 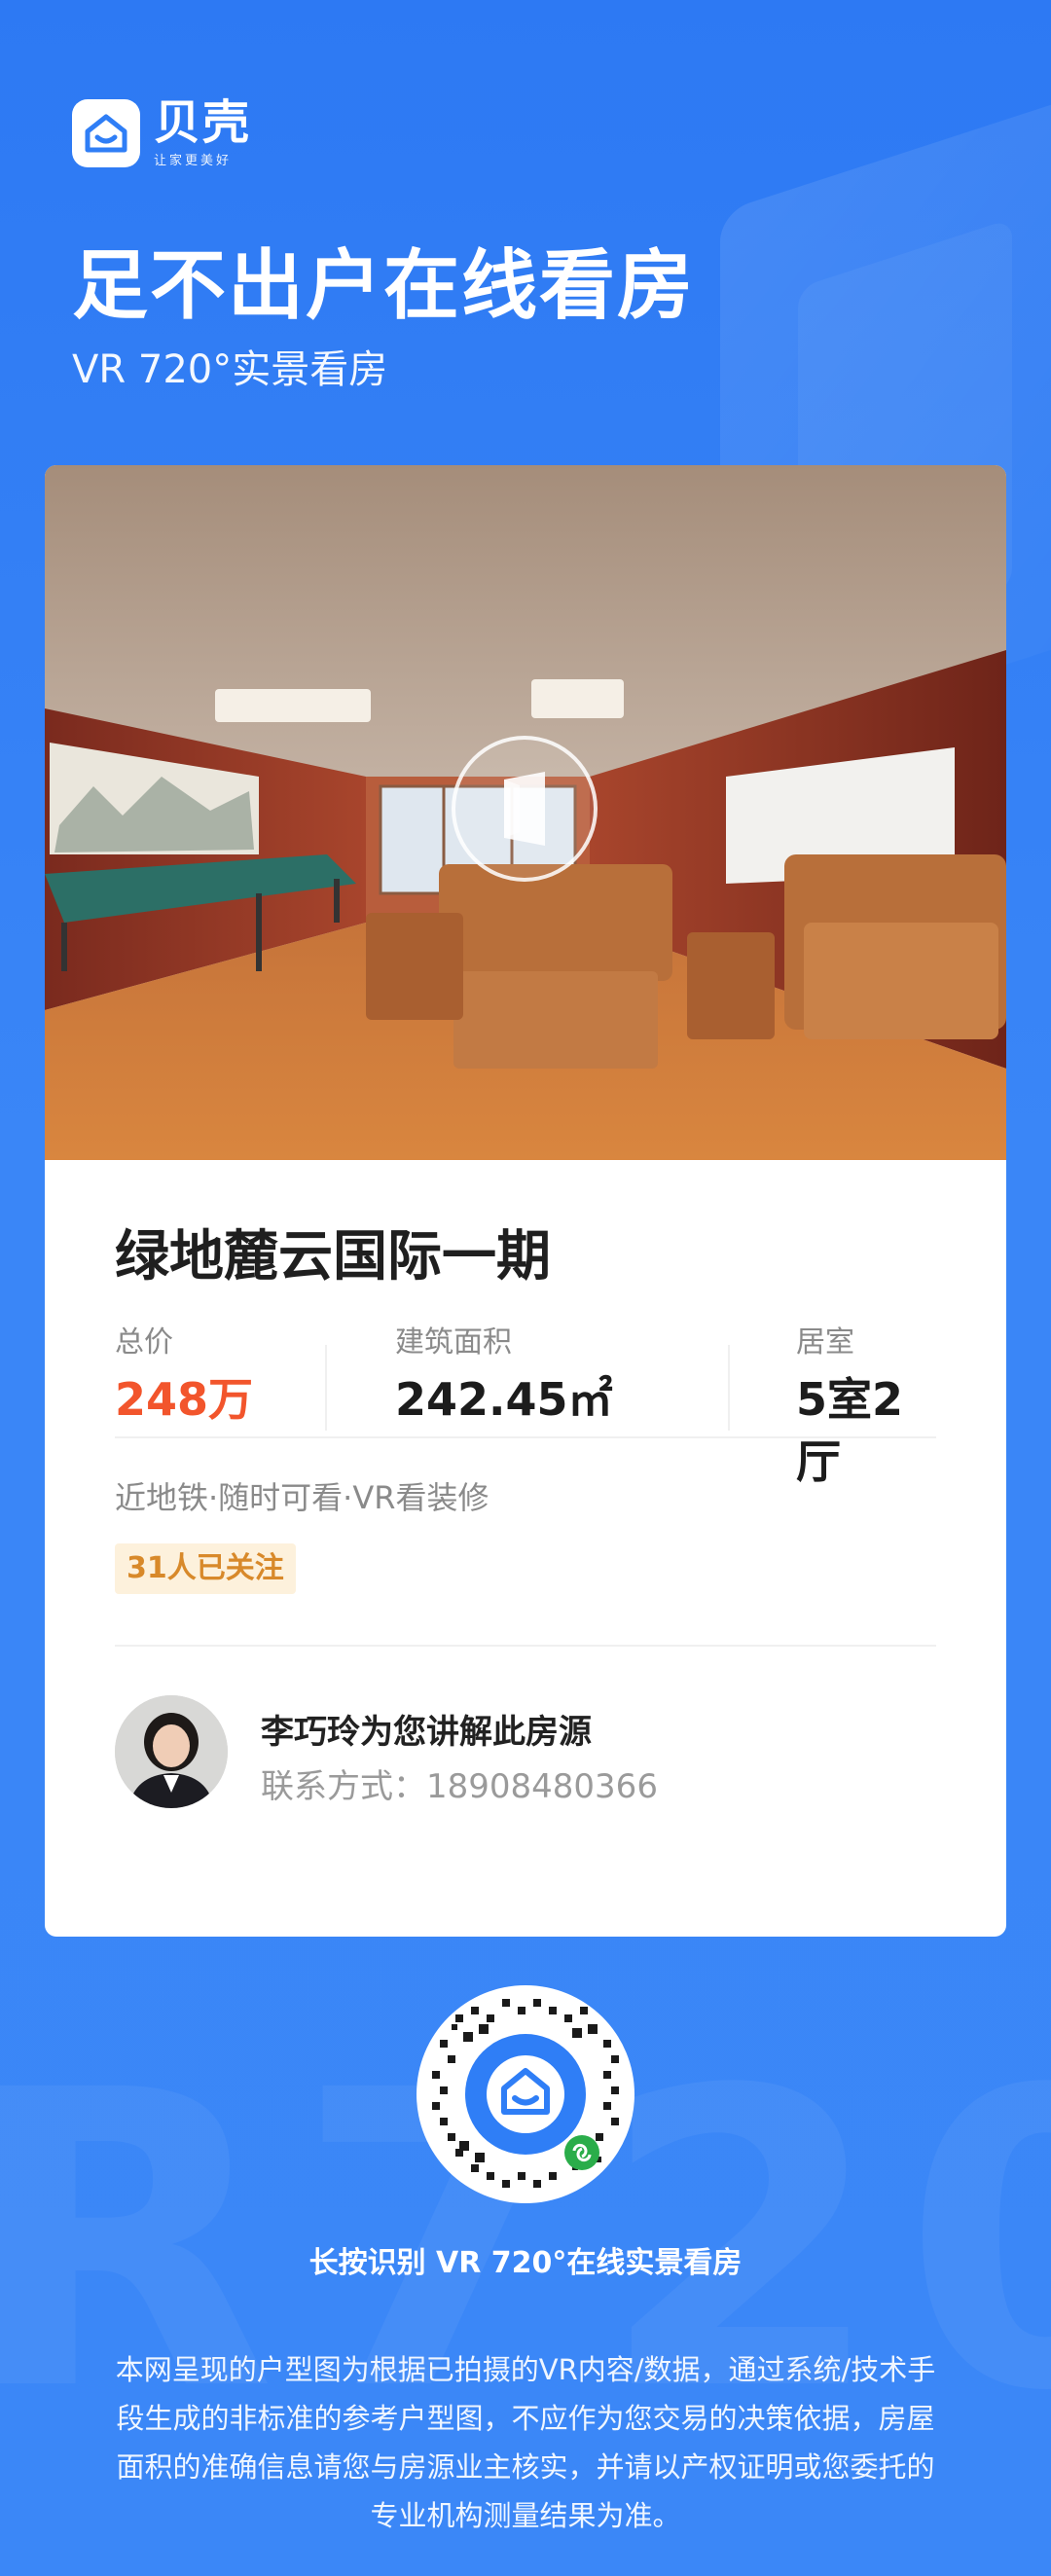 I want to click on listing-title: 绿地麓云国际一期, so click(x=333, y=1256).